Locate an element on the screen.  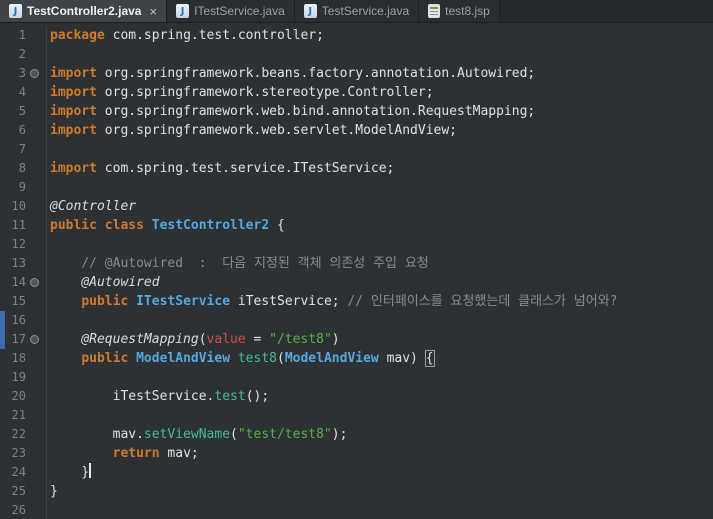
line-number: 9 is located at coordinates (22, 187).